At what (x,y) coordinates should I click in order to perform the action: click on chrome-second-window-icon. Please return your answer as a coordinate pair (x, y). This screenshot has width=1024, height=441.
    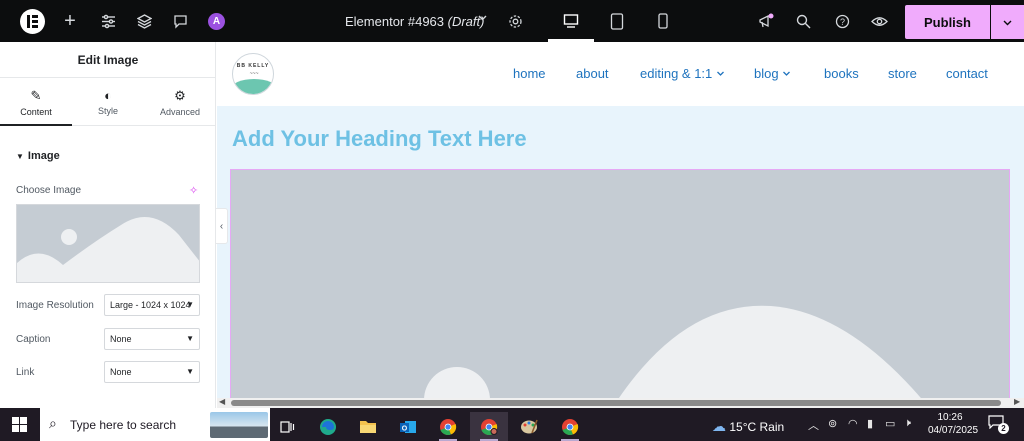
    Looking at the image, I should click on (570, 426).